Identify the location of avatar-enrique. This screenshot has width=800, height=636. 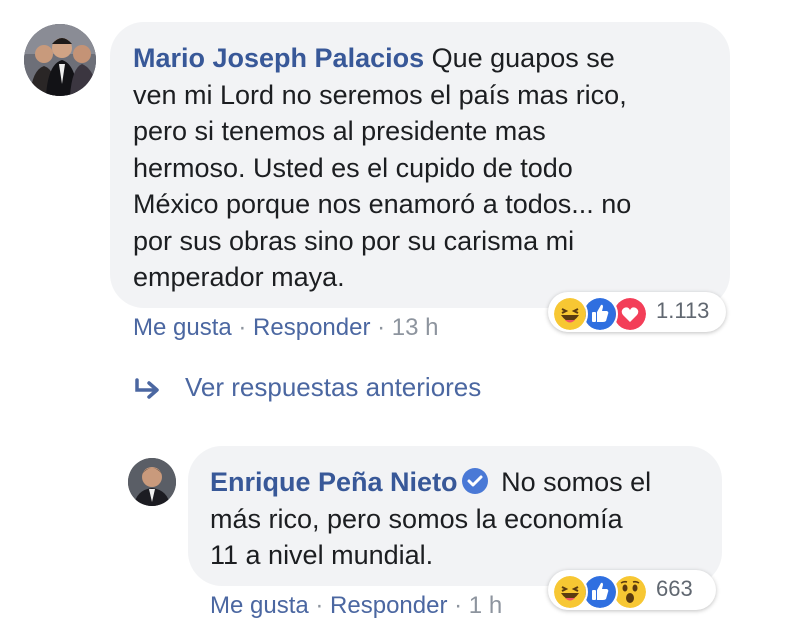
(152, 482).